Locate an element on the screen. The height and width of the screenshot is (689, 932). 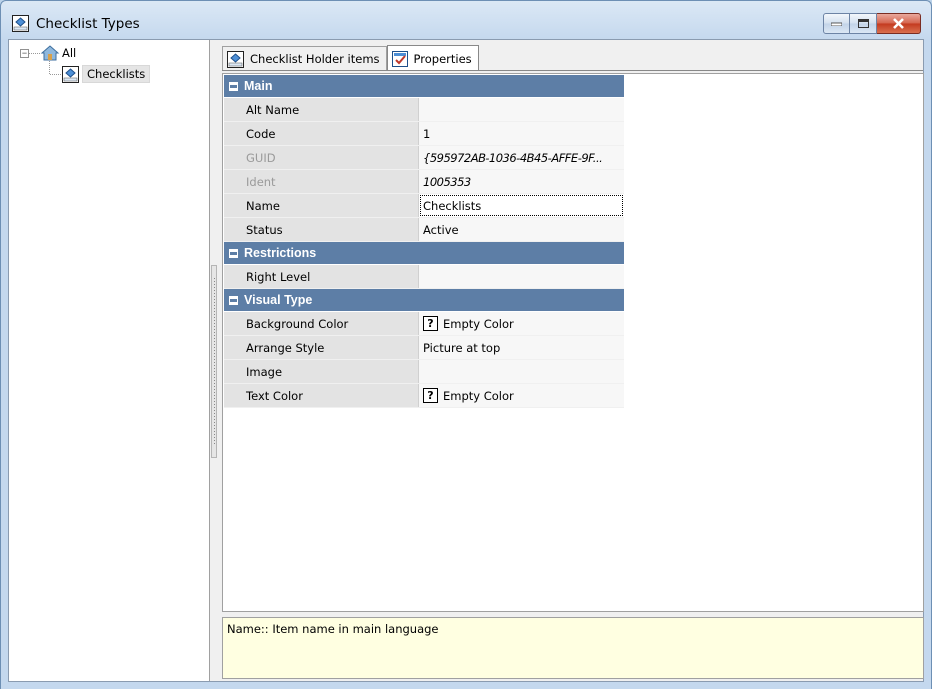
property-row: Background Color ? Empty Color is located at coordinates (424, 324).